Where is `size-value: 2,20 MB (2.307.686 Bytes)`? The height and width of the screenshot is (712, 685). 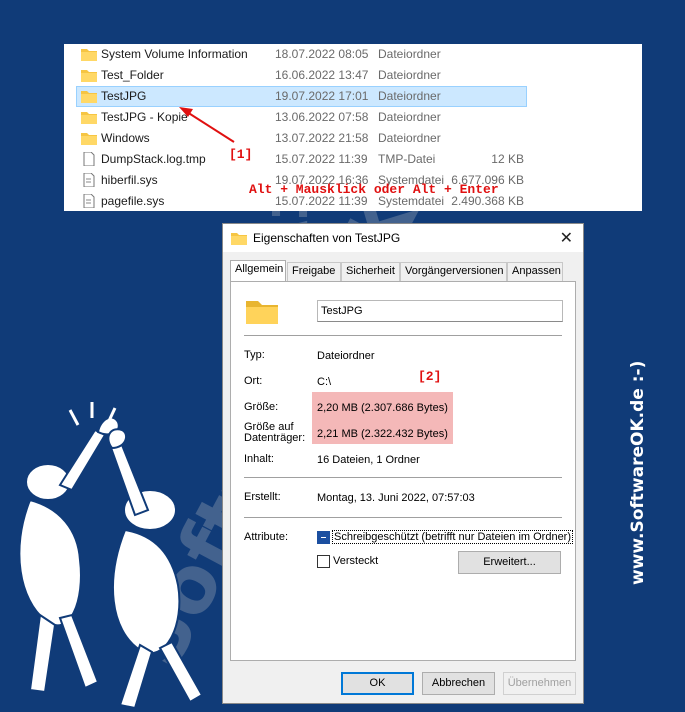 size-value: 2,20 MB (2.307.686 Bytes) is located at coordinates (382, 408).